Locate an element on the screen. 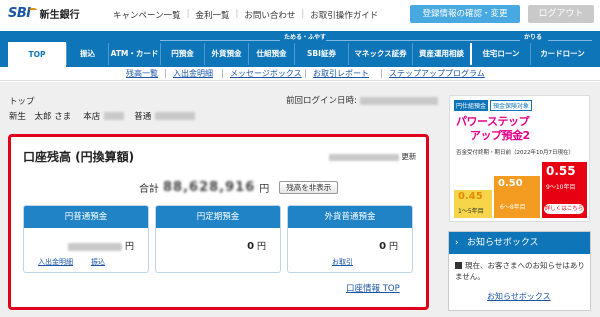  branch-label: 本店 is located at coordinates (92, 117).